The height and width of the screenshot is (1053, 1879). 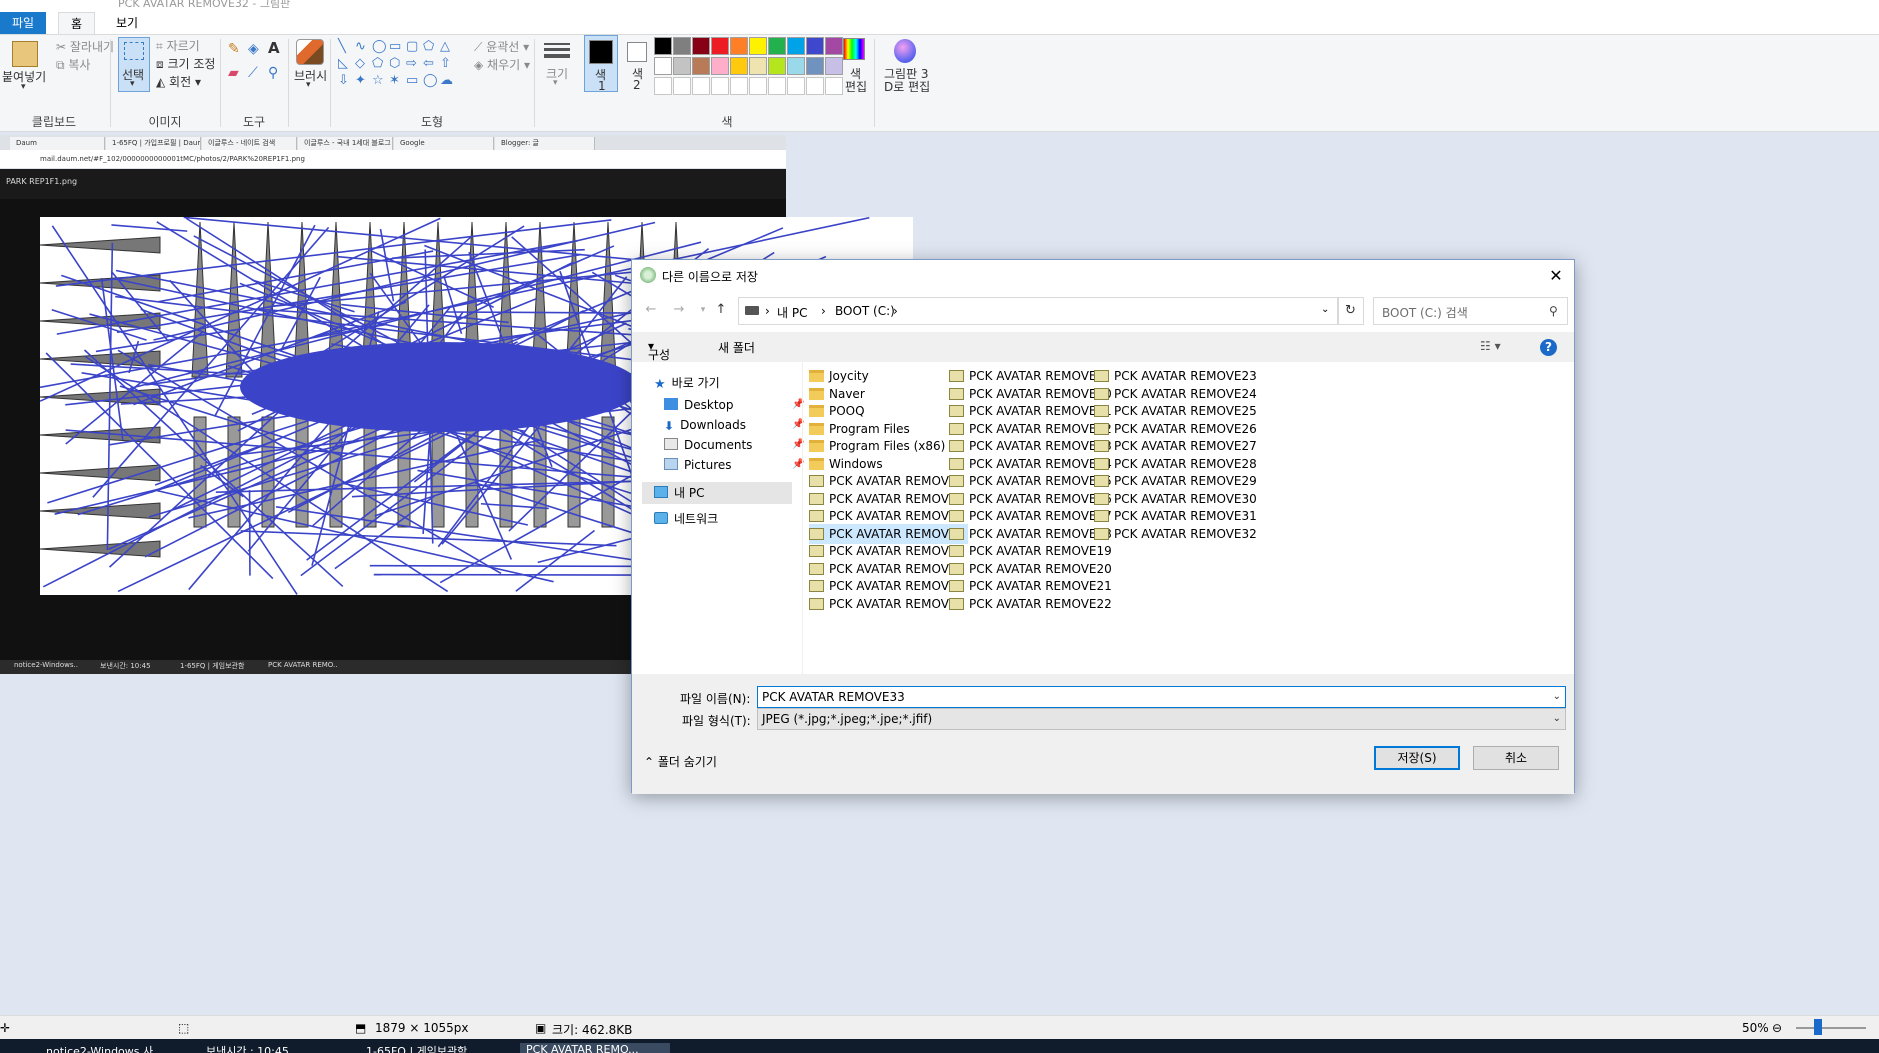 What do you see at coordinates (659, 350) in the screenshot?
I see `organize-button: 구성 ▾` at bounding box center [659, 350].